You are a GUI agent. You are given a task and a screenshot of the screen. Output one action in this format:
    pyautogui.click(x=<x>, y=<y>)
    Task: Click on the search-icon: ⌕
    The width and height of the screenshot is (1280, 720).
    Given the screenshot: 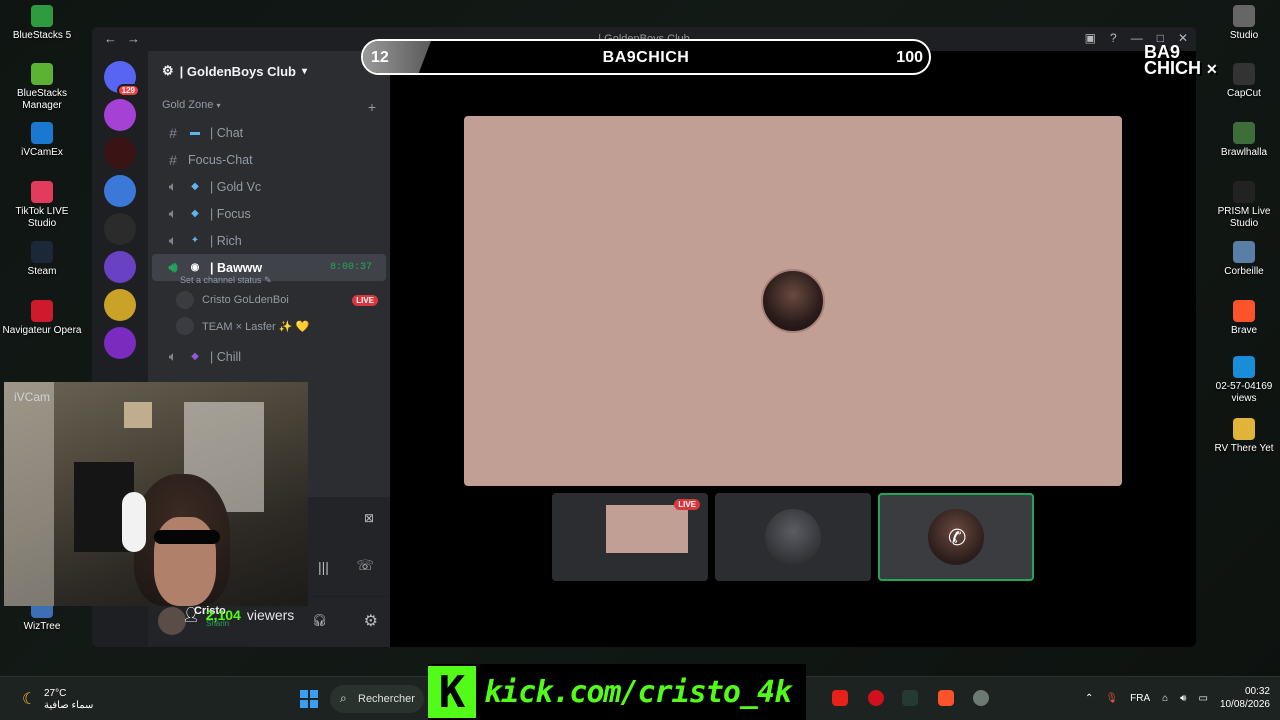 What is the action you would take?
    pyautogui.click(x=343, y=698)
    